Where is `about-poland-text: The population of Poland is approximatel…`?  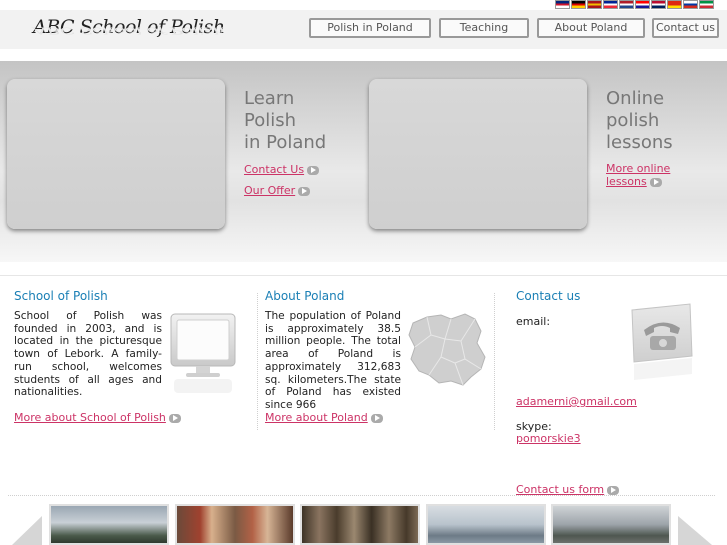
about-poland-text: The population of Poland is approximatel… is located at coordinates (333, 360).